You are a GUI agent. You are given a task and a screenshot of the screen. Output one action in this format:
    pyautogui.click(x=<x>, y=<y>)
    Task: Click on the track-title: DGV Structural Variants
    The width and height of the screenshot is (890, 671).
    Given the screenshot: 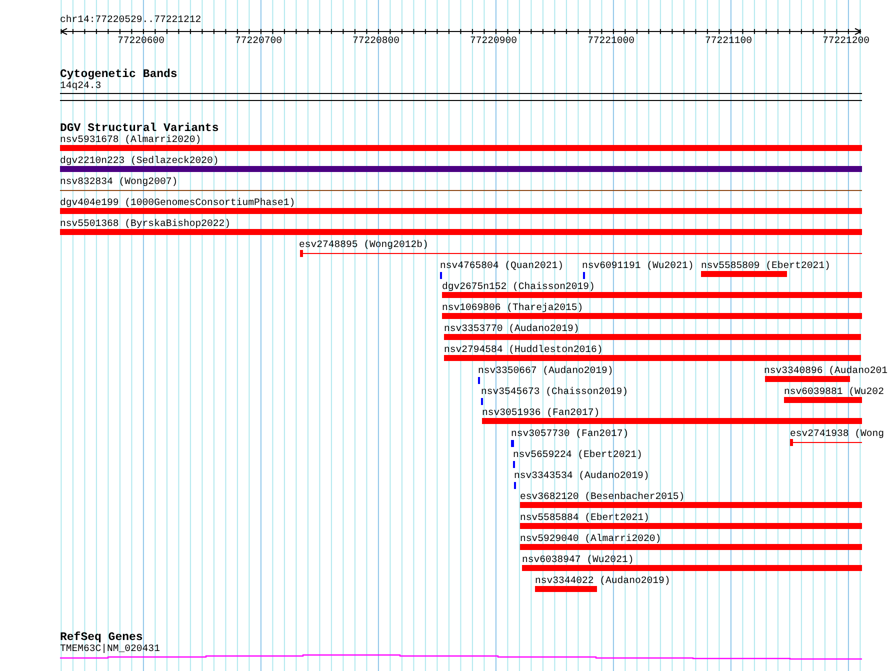 What is the action you would take?
    pyautogui.click(x=139, y=128)
    